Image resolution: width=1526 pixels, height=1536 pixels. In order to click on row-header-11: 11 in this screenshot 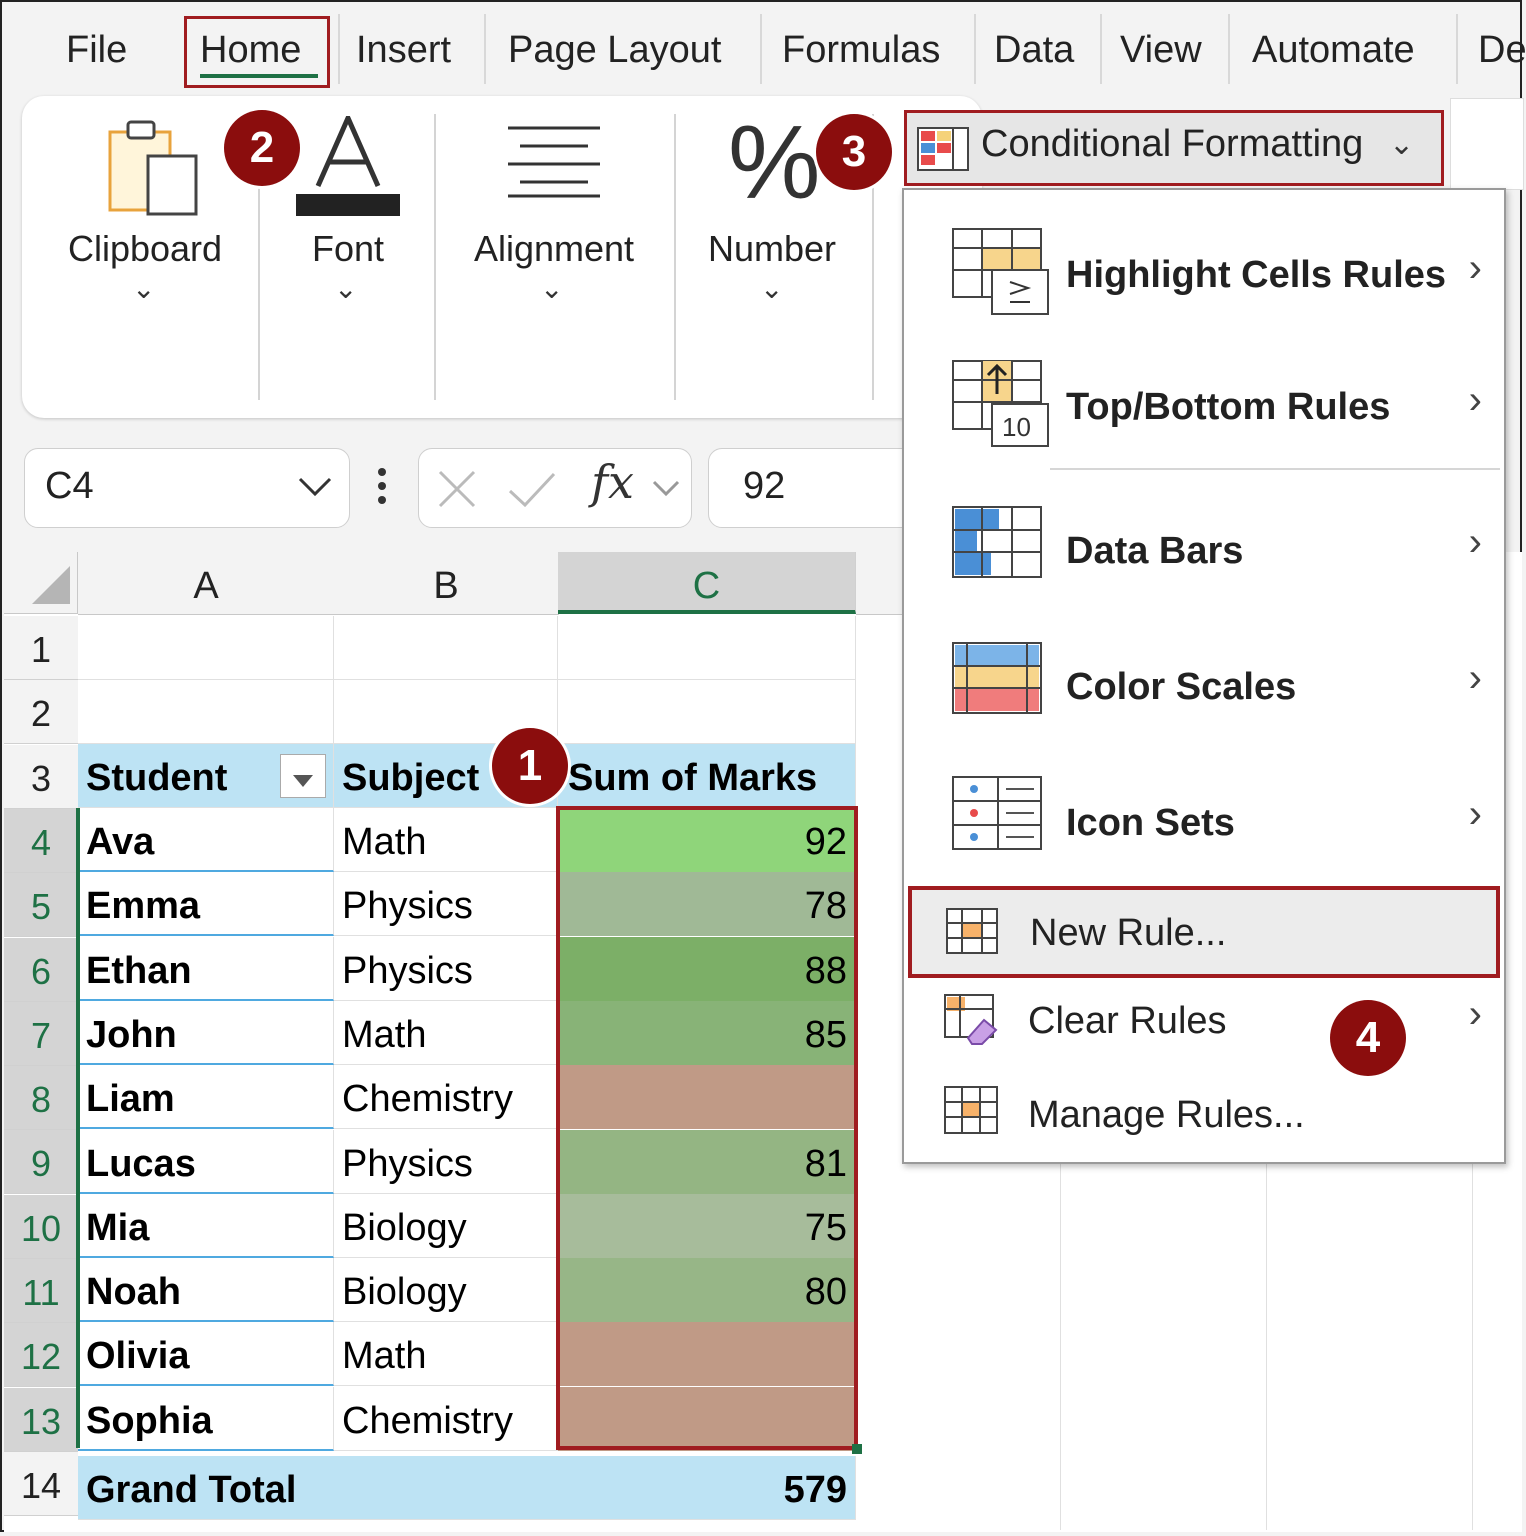, I will do `click(41, 1291)`.